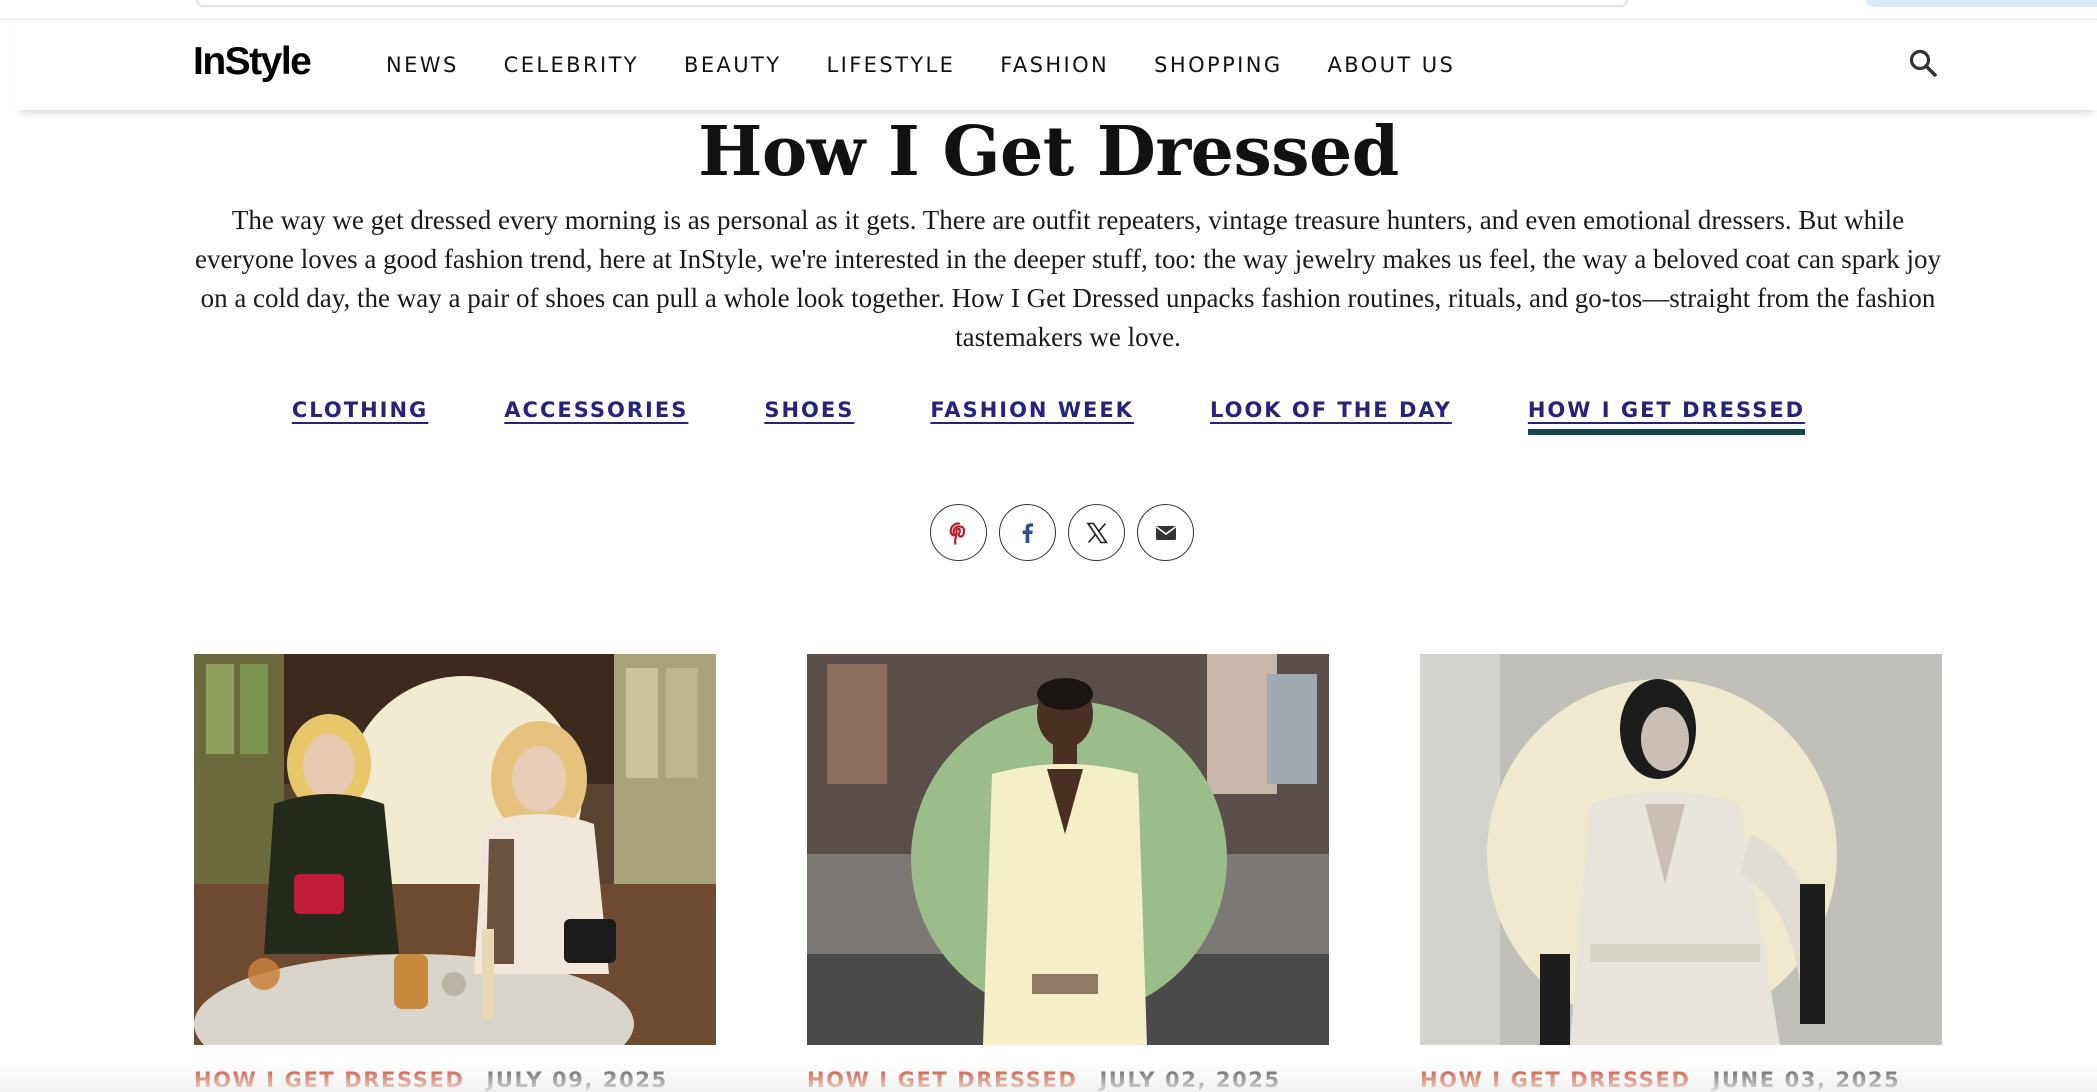  I want to click on share-email-button, so click(1165, 532).